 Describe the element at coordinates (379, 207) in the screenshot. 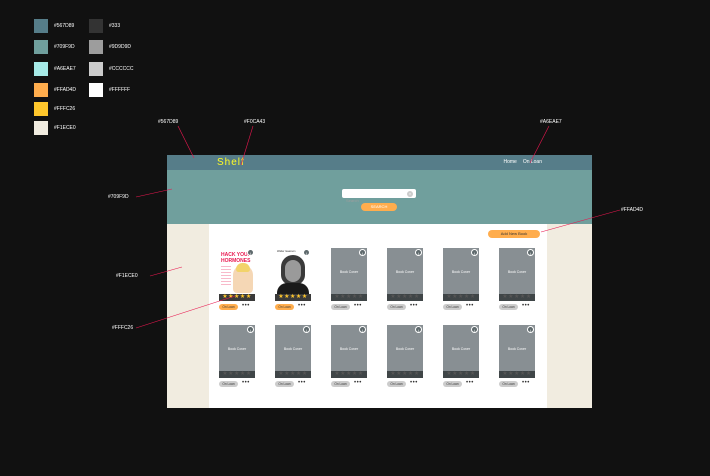

I see `search-button: SEARCH` at that location.